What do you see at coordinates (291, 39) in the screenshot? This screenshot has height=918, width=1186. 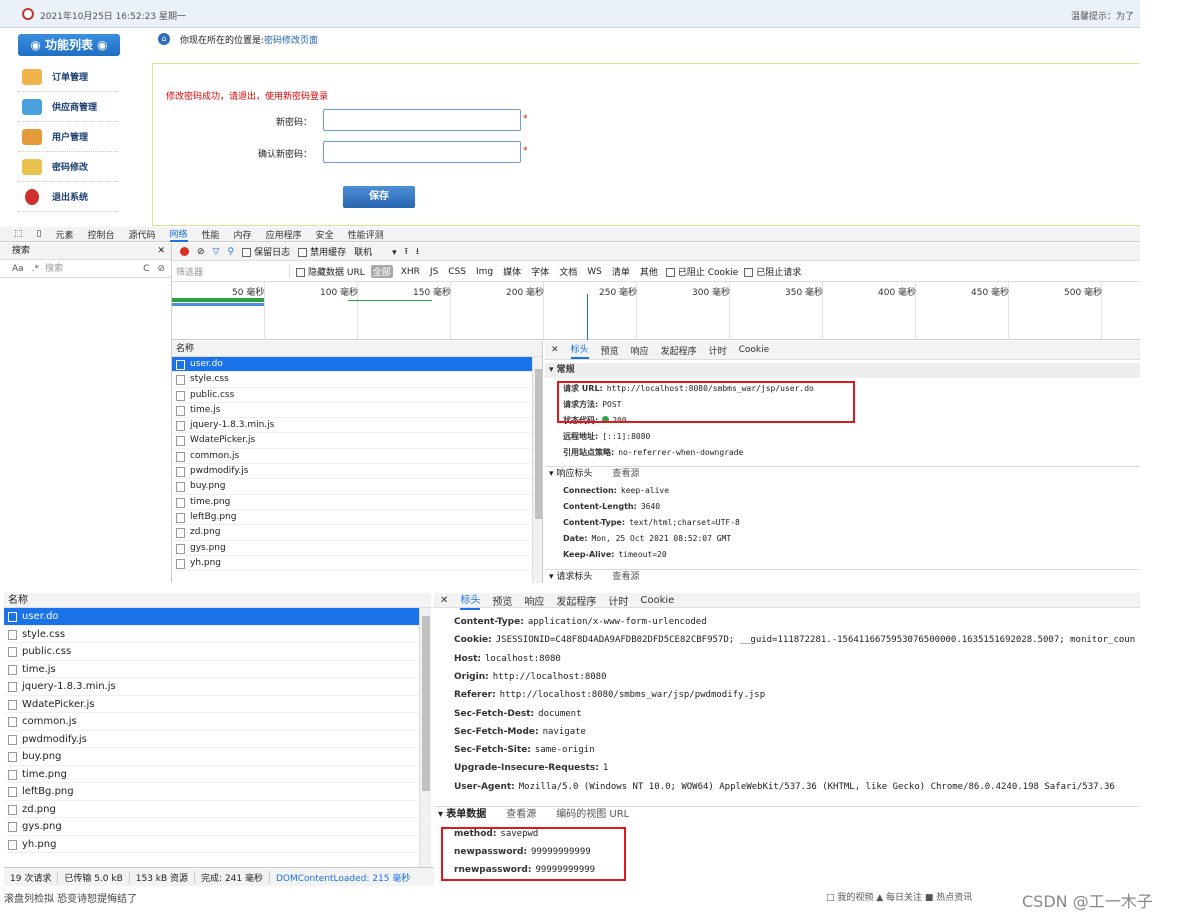 I see `breadcrumb-current: 密码修改页面` at bounding box center [291, 39].